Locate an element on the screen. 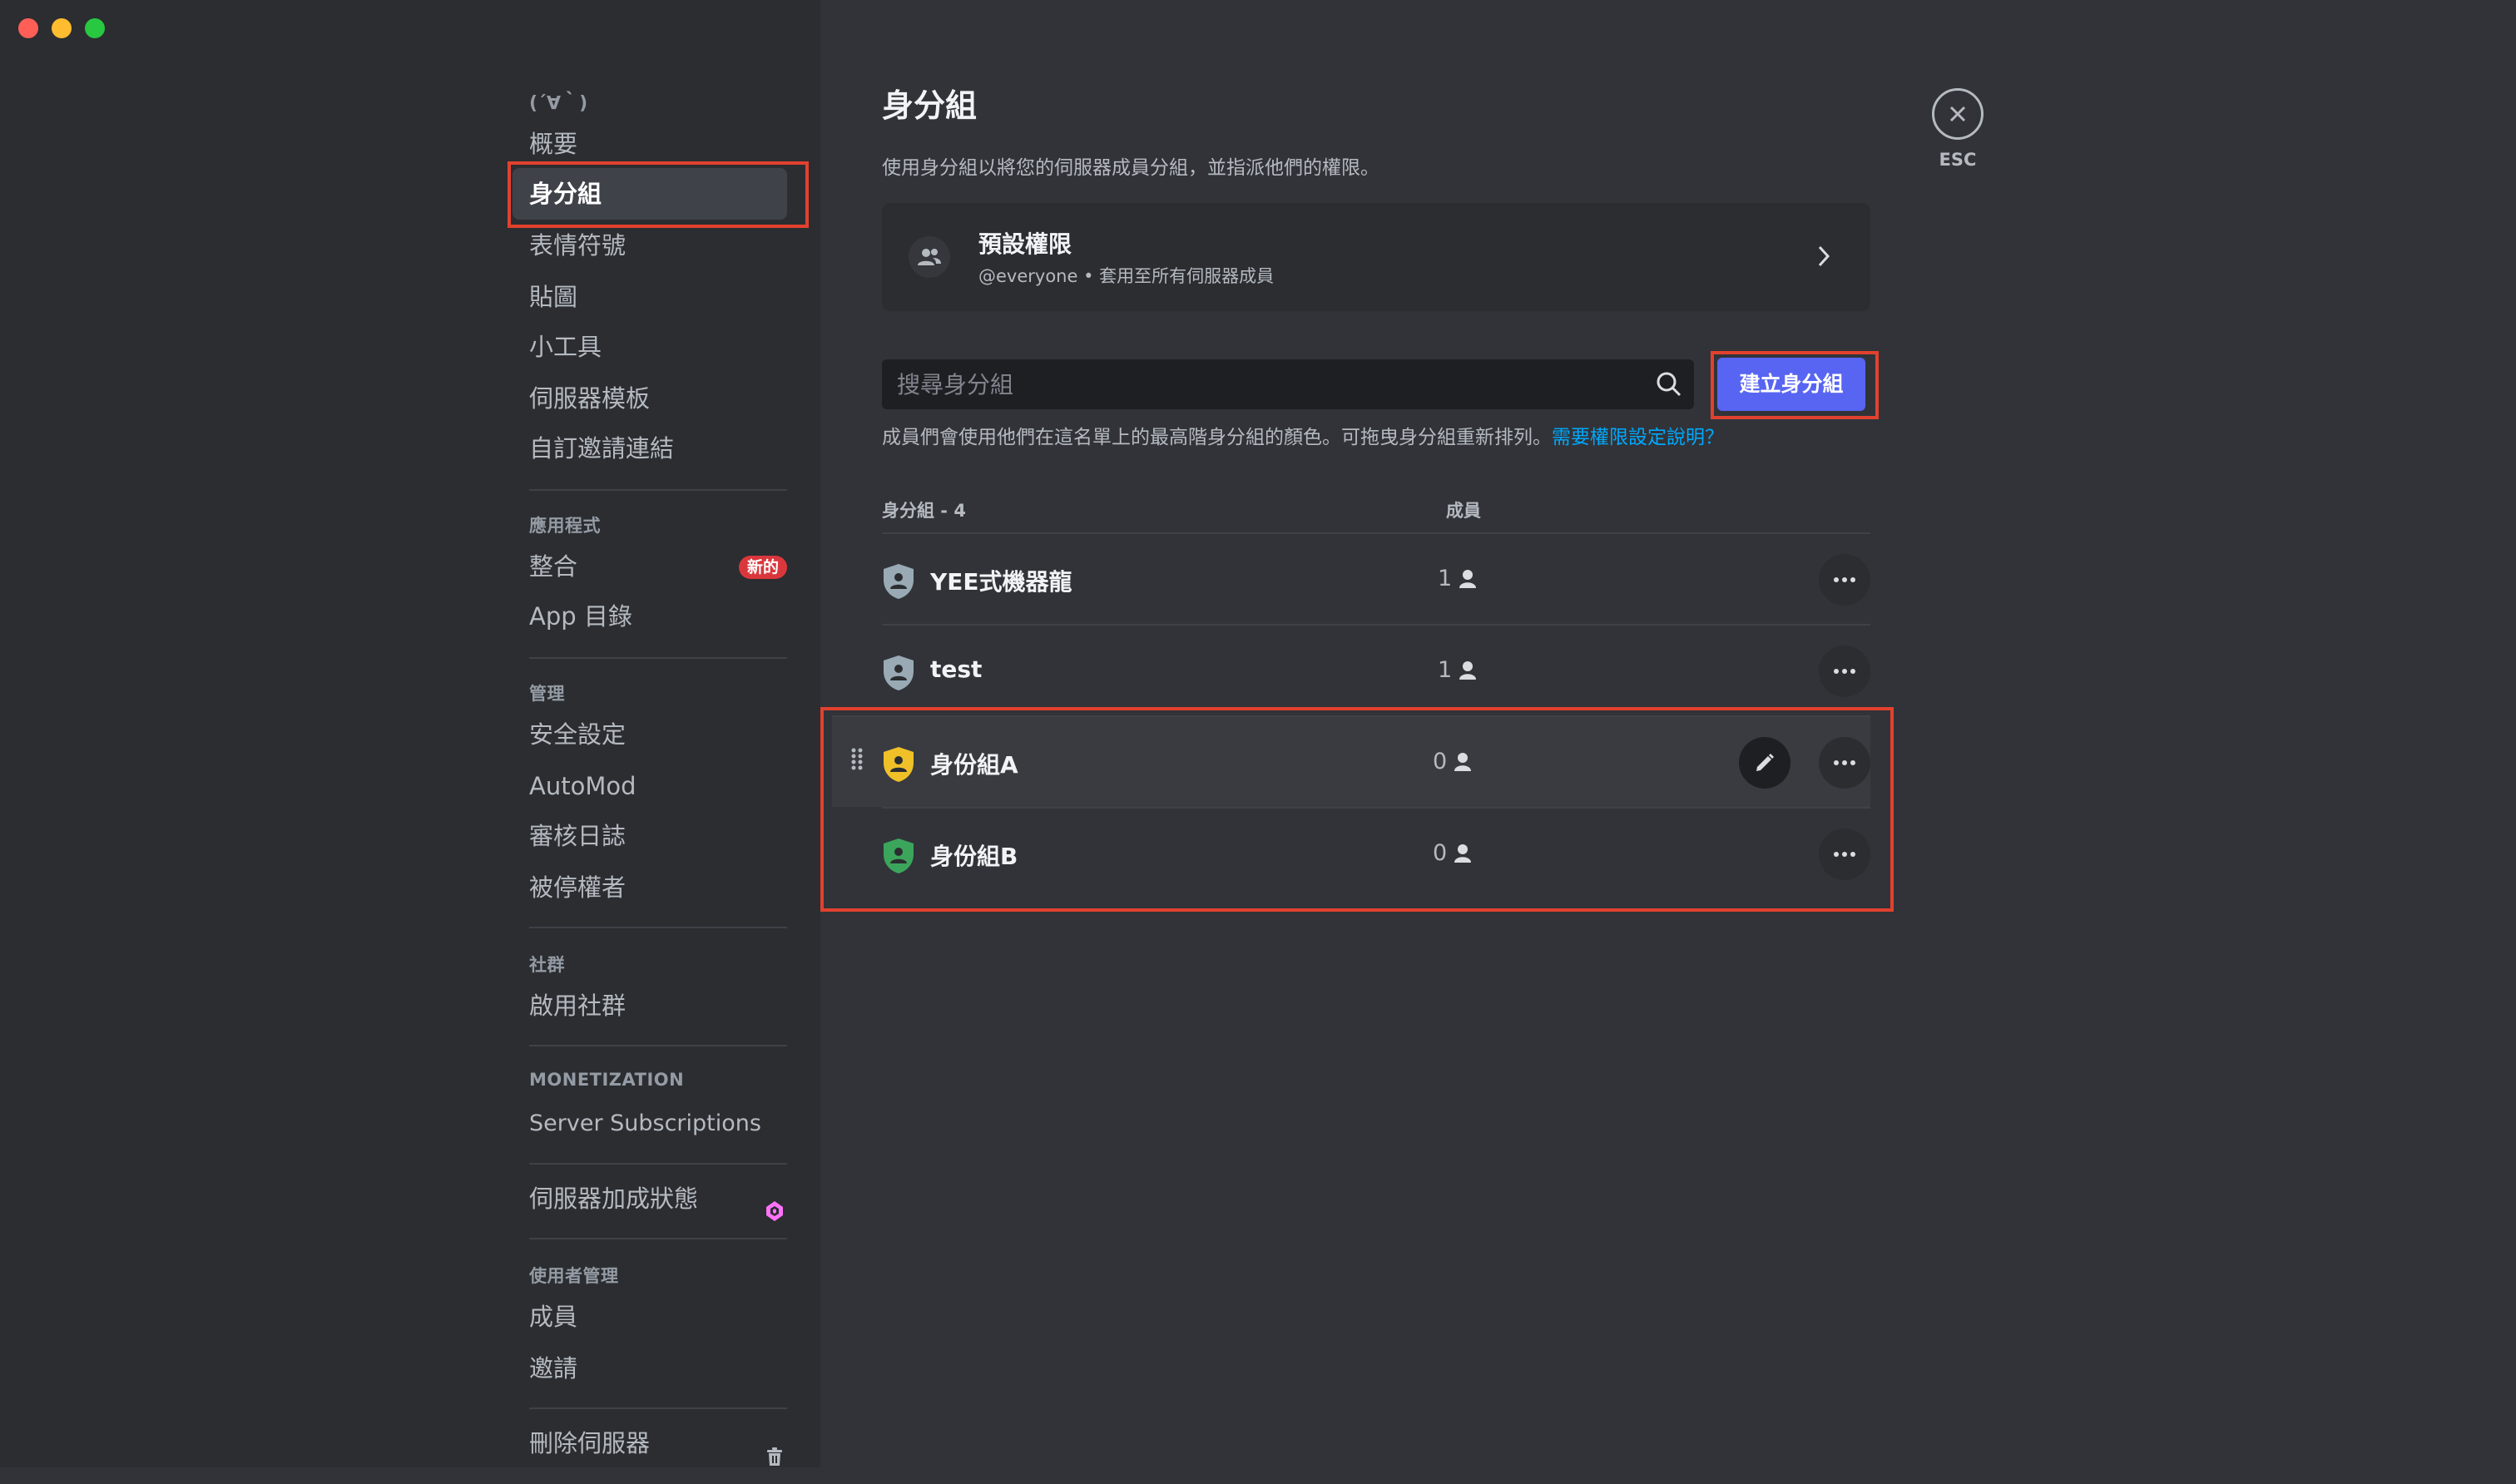 This screenshot has height=1484, width=2516. page-title: 身分組 is located at coordinates (930, 105).